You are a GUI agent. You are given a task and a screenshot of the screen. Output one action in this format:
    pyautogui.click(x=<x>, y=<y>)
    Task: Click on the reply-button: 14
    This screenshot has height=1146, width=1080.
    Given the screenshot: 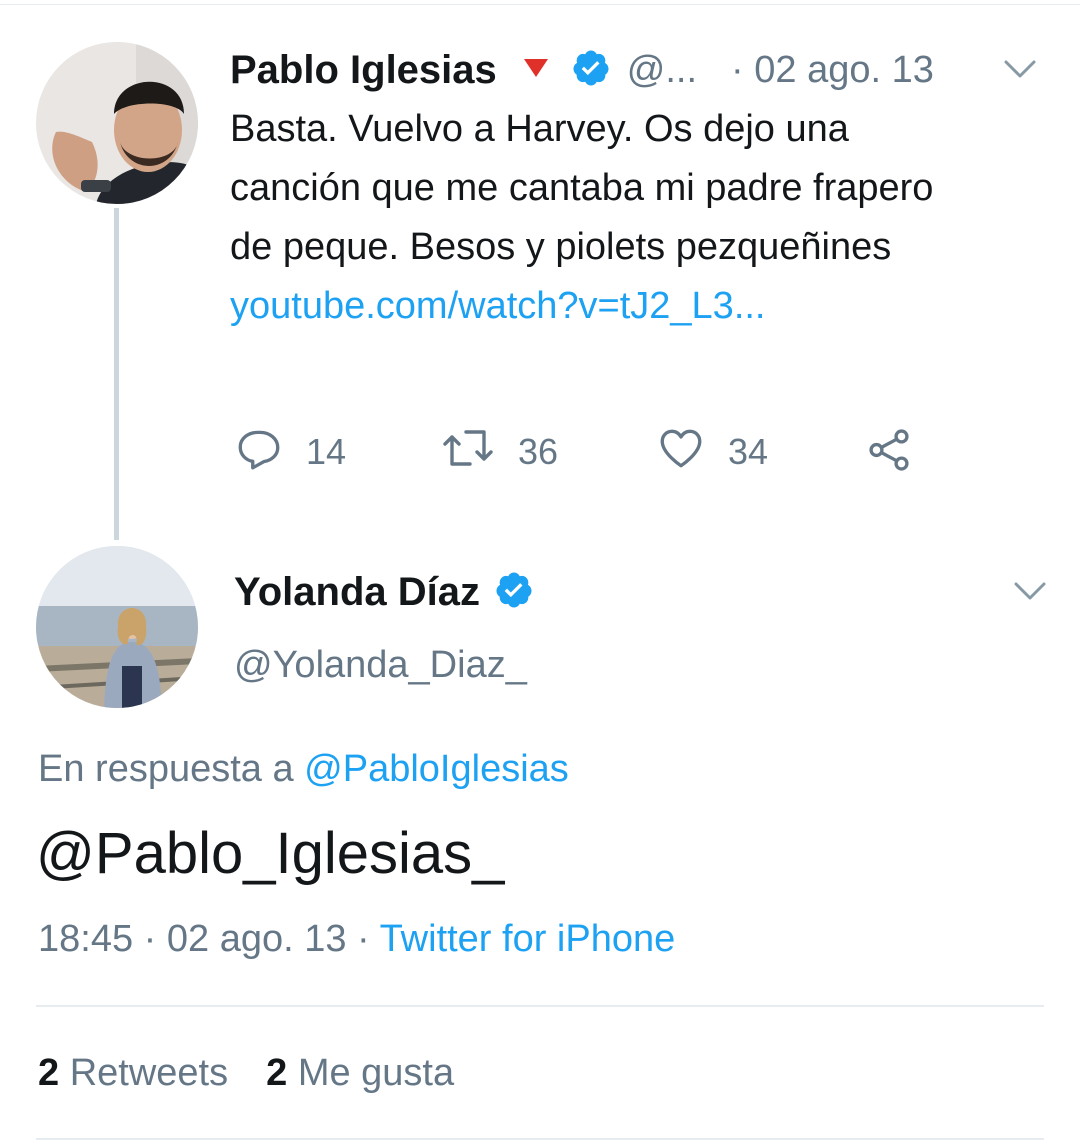 What is the action you would take?
    pyautogui.click(x=290, y=452)
    